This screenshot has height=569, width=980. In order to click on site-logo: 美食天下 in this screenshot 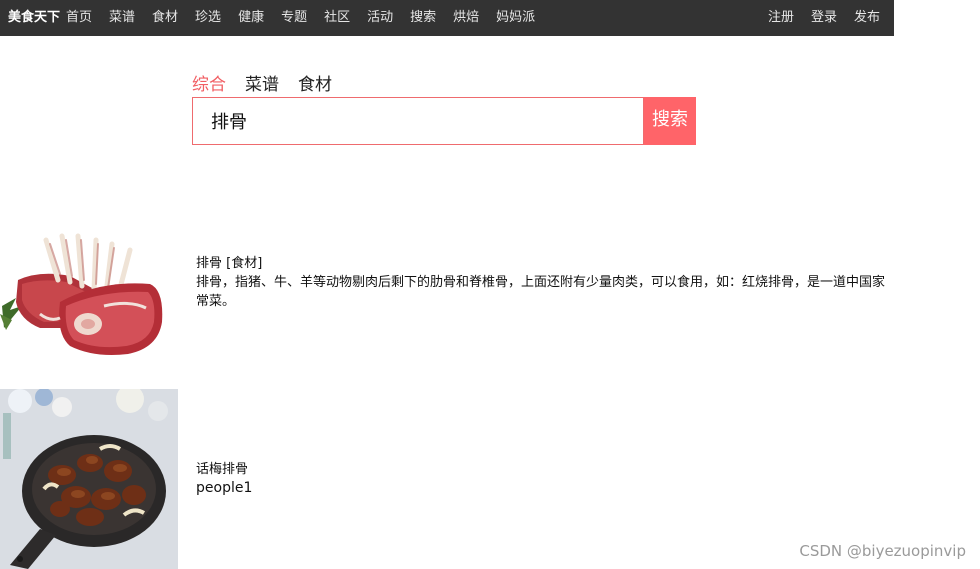, I will do `click(34, 18)`.